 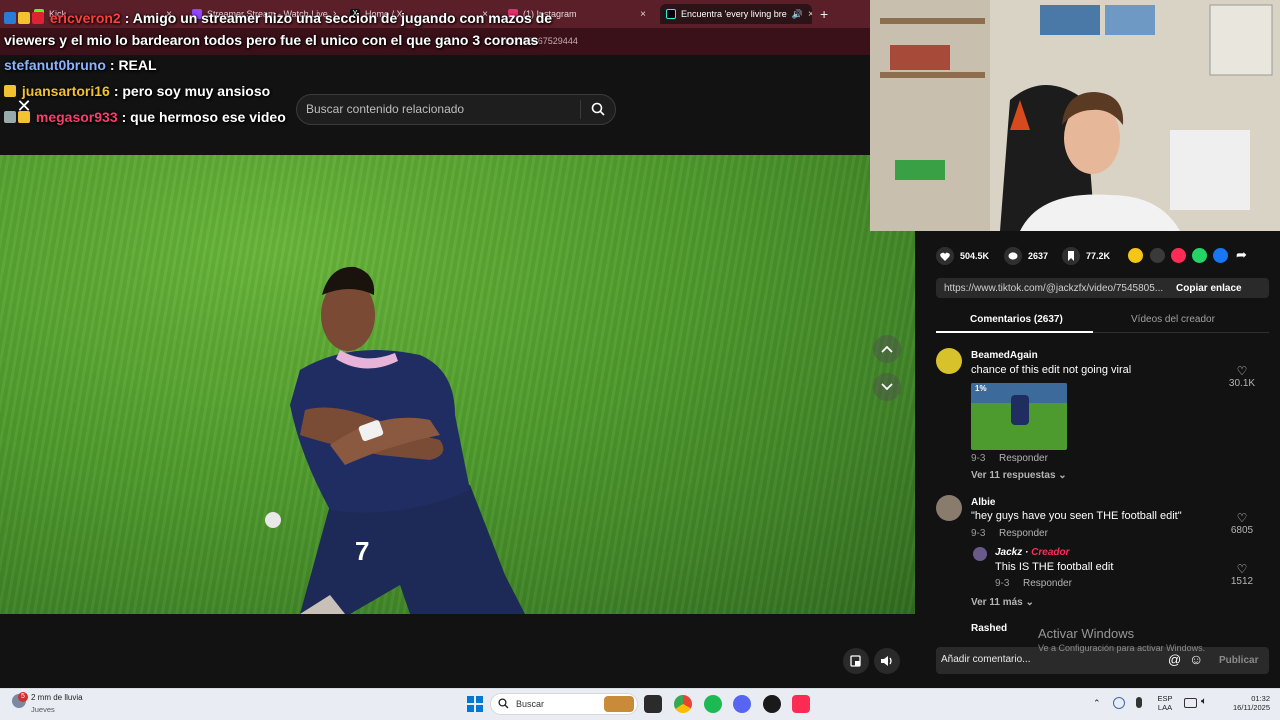 What do you see at coordinates (1165, 698) in the screenshot?
I see `language-code: ESP` at bounding box center [1165, 698].